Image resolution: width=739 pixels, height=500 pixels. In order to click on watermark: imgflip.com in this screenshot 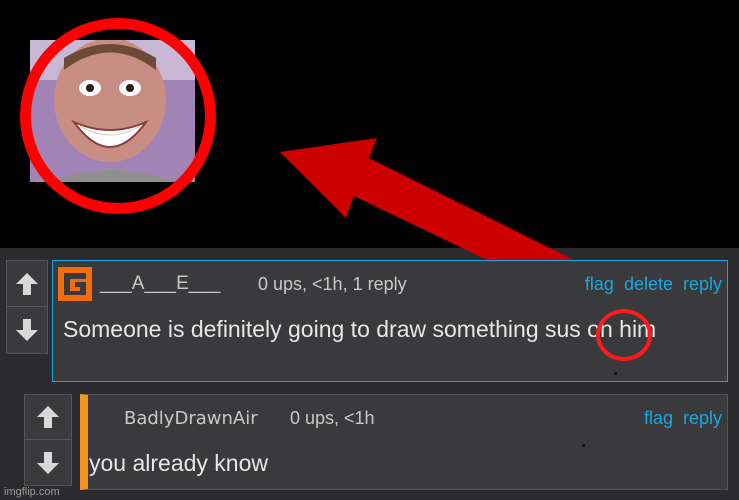, I will do `click(32, 492)`.